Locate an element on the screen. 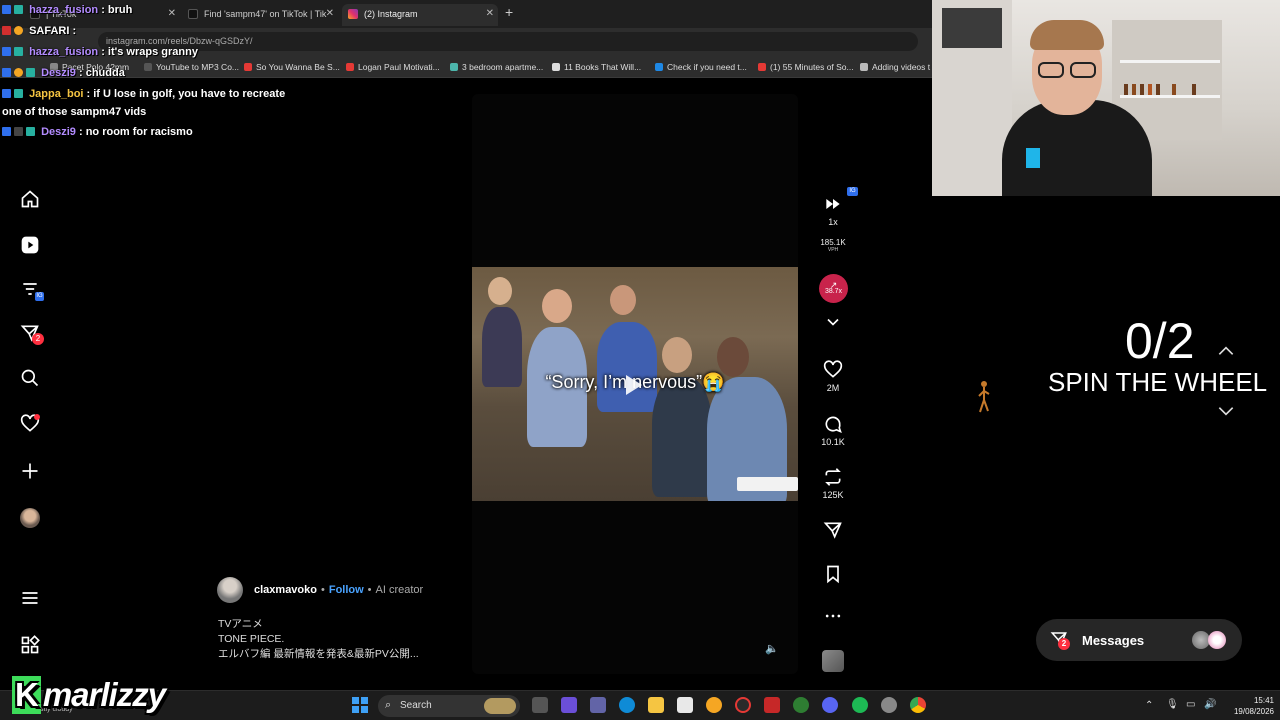  obs-icon is located at coordinates (889, 705).